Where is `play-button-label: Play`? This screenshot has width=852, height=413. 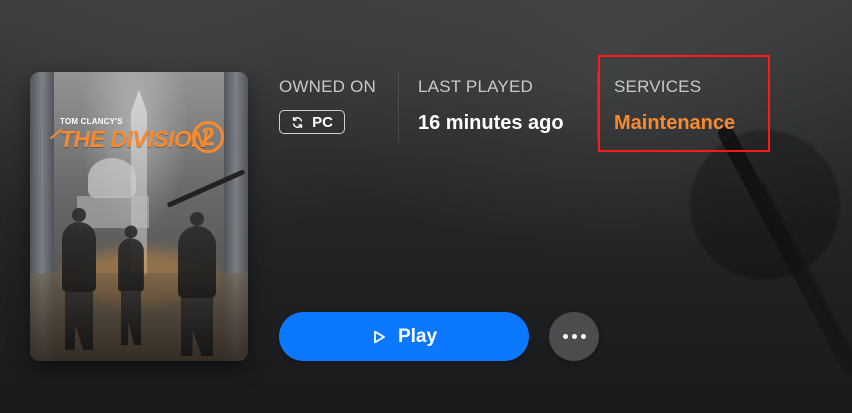 play-button-label: Play is located at coordinates (417, 336).